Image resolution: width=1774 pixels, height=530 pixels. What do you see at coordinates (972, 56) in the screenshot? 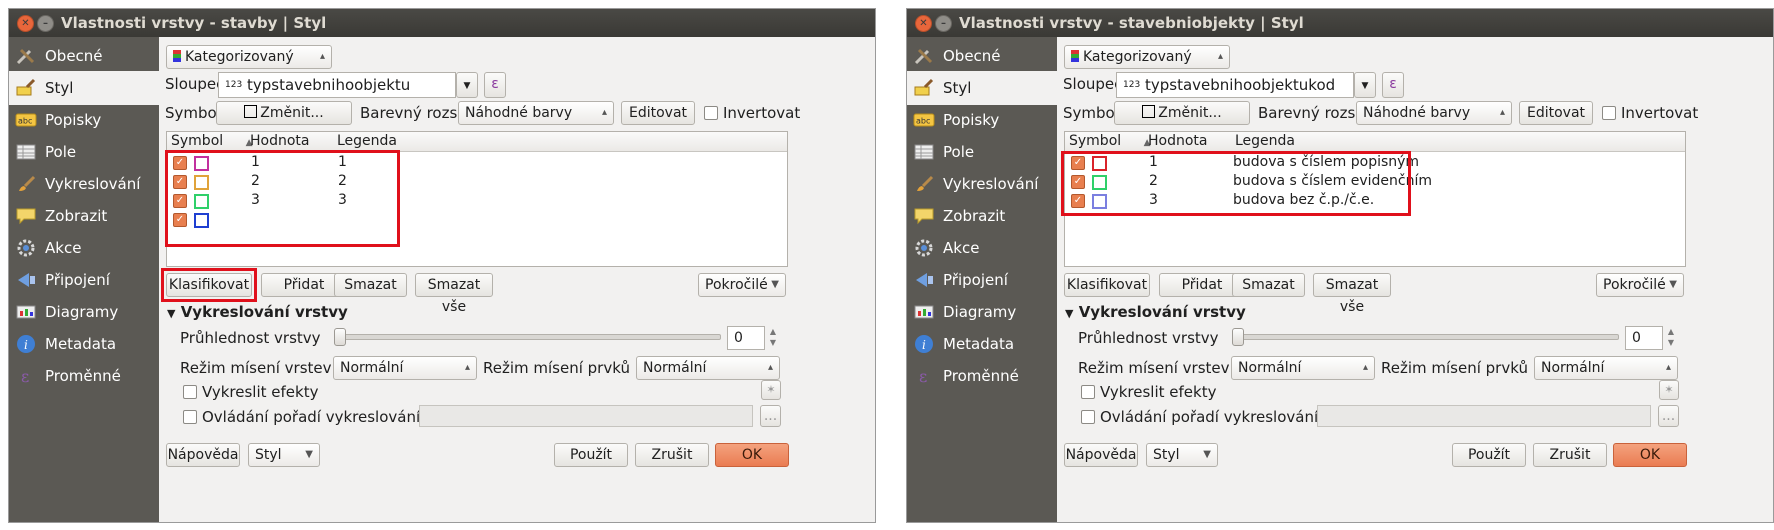
I see `sidebar-item-label: Obecné` at bounding box center [972, 56].